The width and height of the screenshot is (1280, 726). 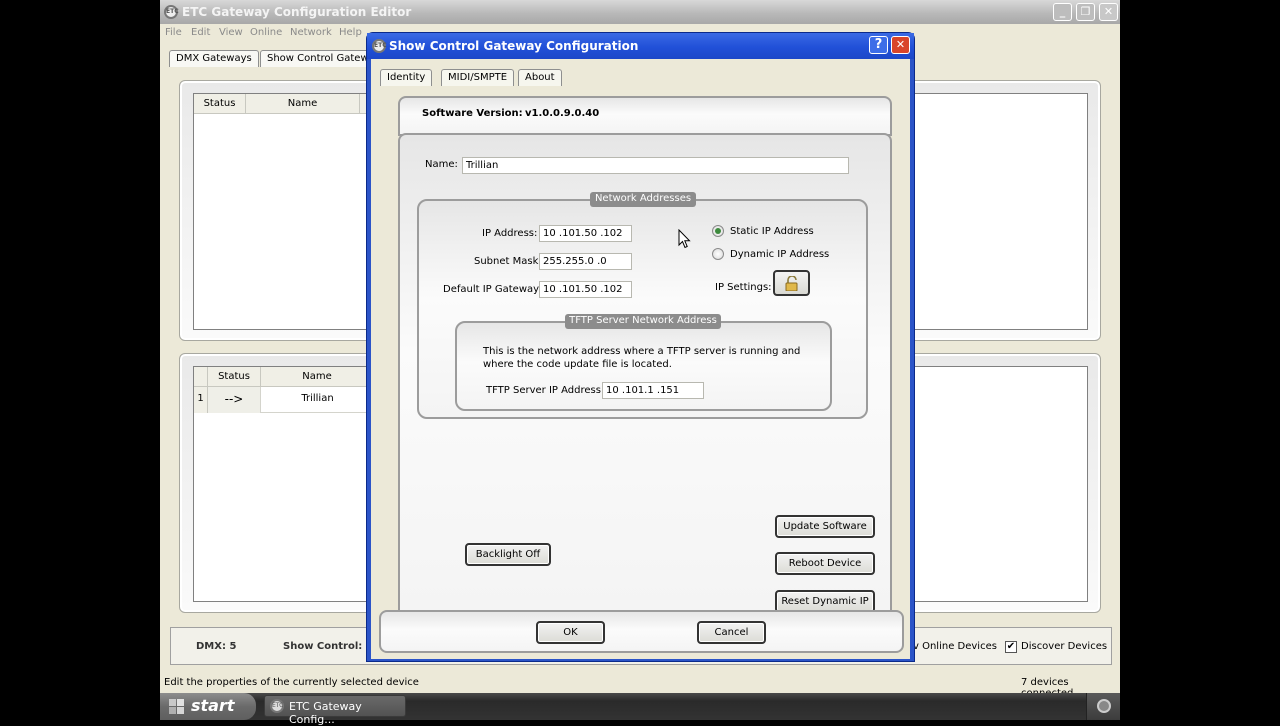 What do you see at coordinates (176, 706) in the screenshot?
I see `windows-logo-icon` at bounding box center [176, 706].